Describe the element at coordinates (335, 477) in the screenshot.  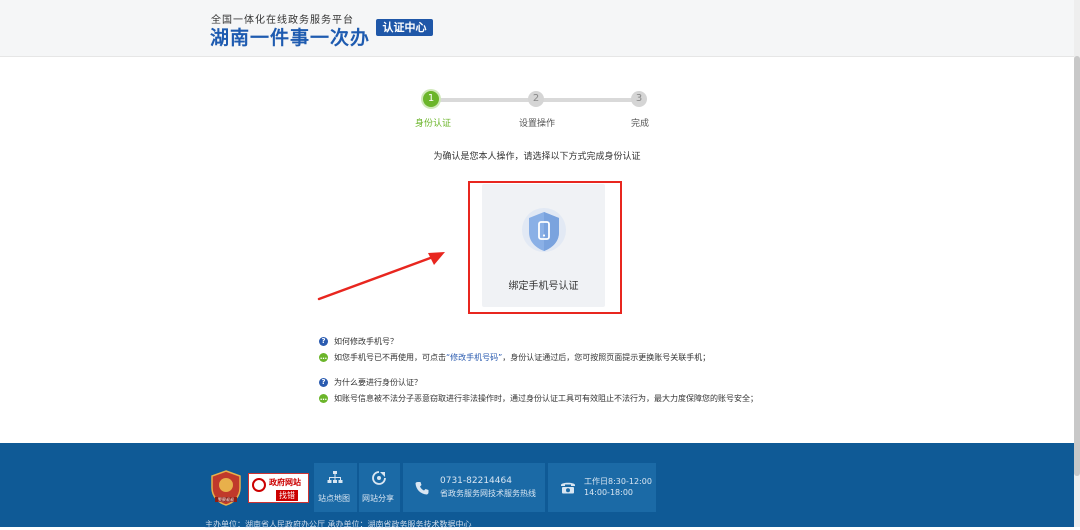
I see `sitemap-icon` at that location.